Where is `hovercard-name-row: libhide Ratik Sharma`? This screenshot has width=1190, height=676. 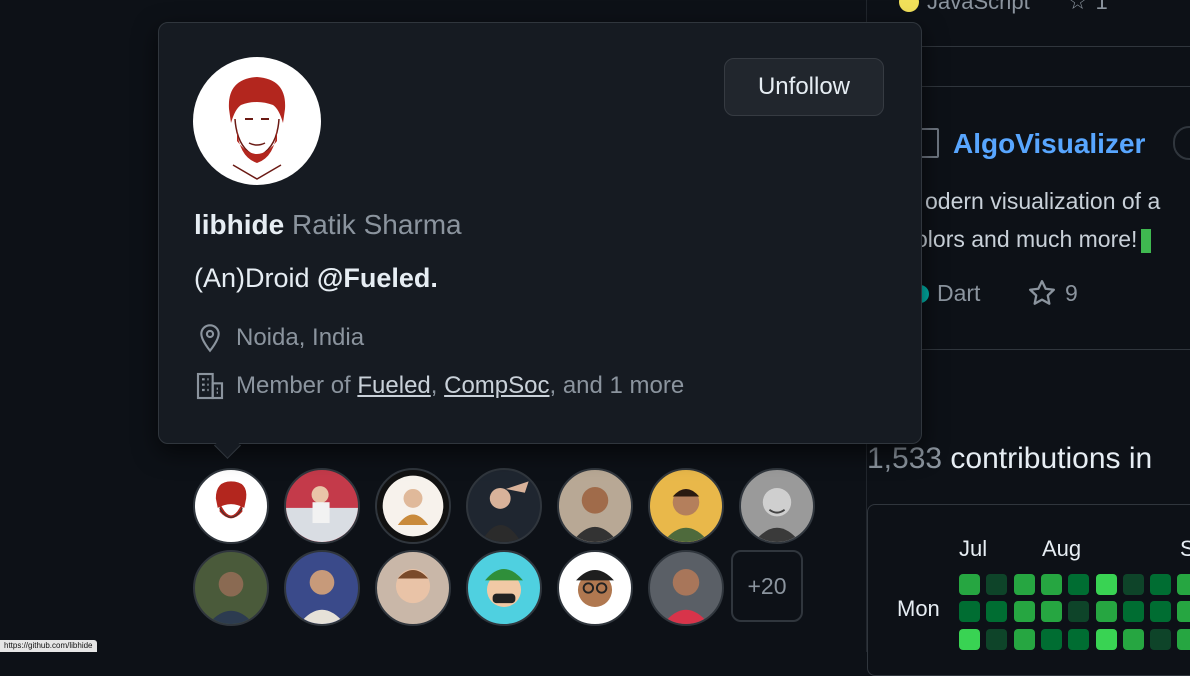
hovercard-name-row: libhide Ratik Sharma is located at coordinates (328, 225).